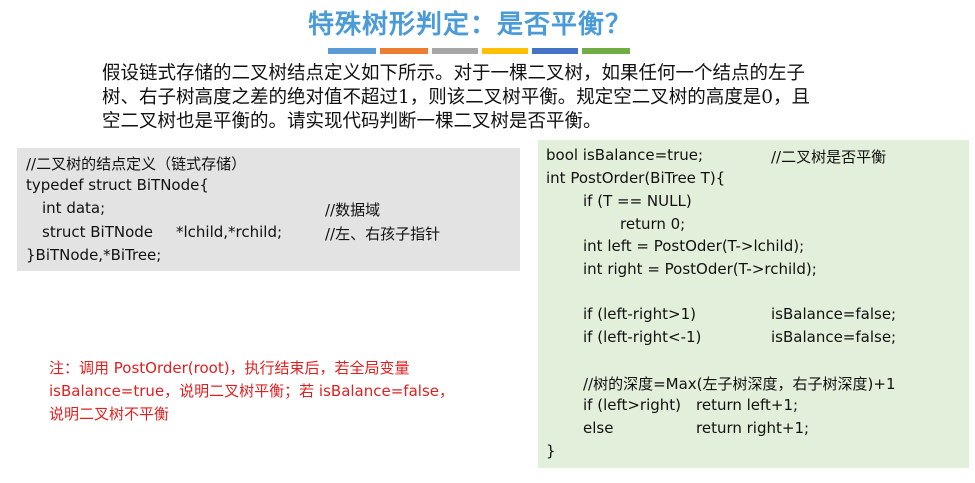 Image resolution: width=975 pixels, height=483 pixels. Describe the element at coordinates (94, 255) in the screenshot. I see `node-def-close: }BiTNode,*BiTree;` at that location.